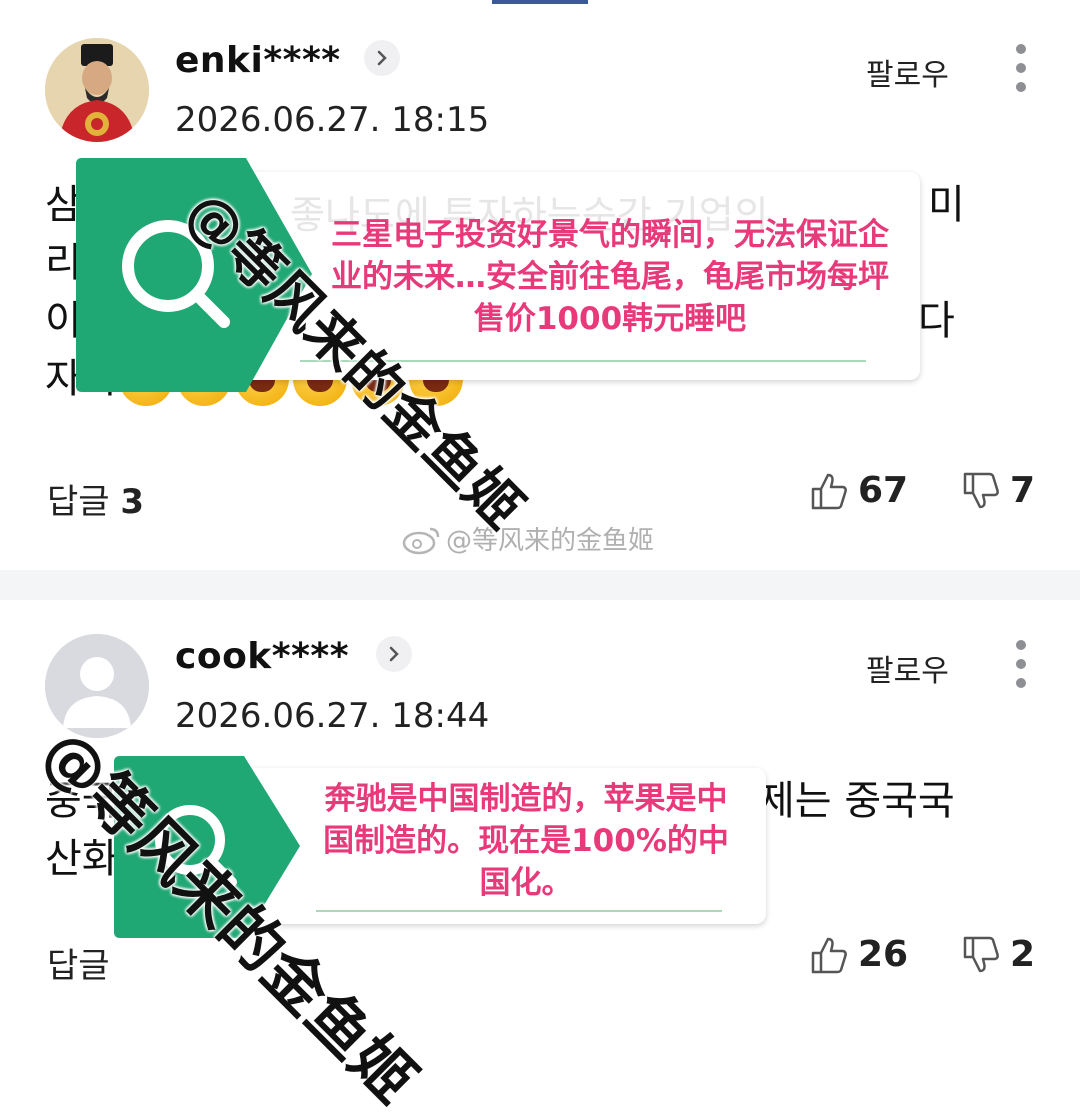  What do you see at coordinates (936, 321) in the screenshot?
I see `body-line-fragment: 다` at bounding box center [936, 321].